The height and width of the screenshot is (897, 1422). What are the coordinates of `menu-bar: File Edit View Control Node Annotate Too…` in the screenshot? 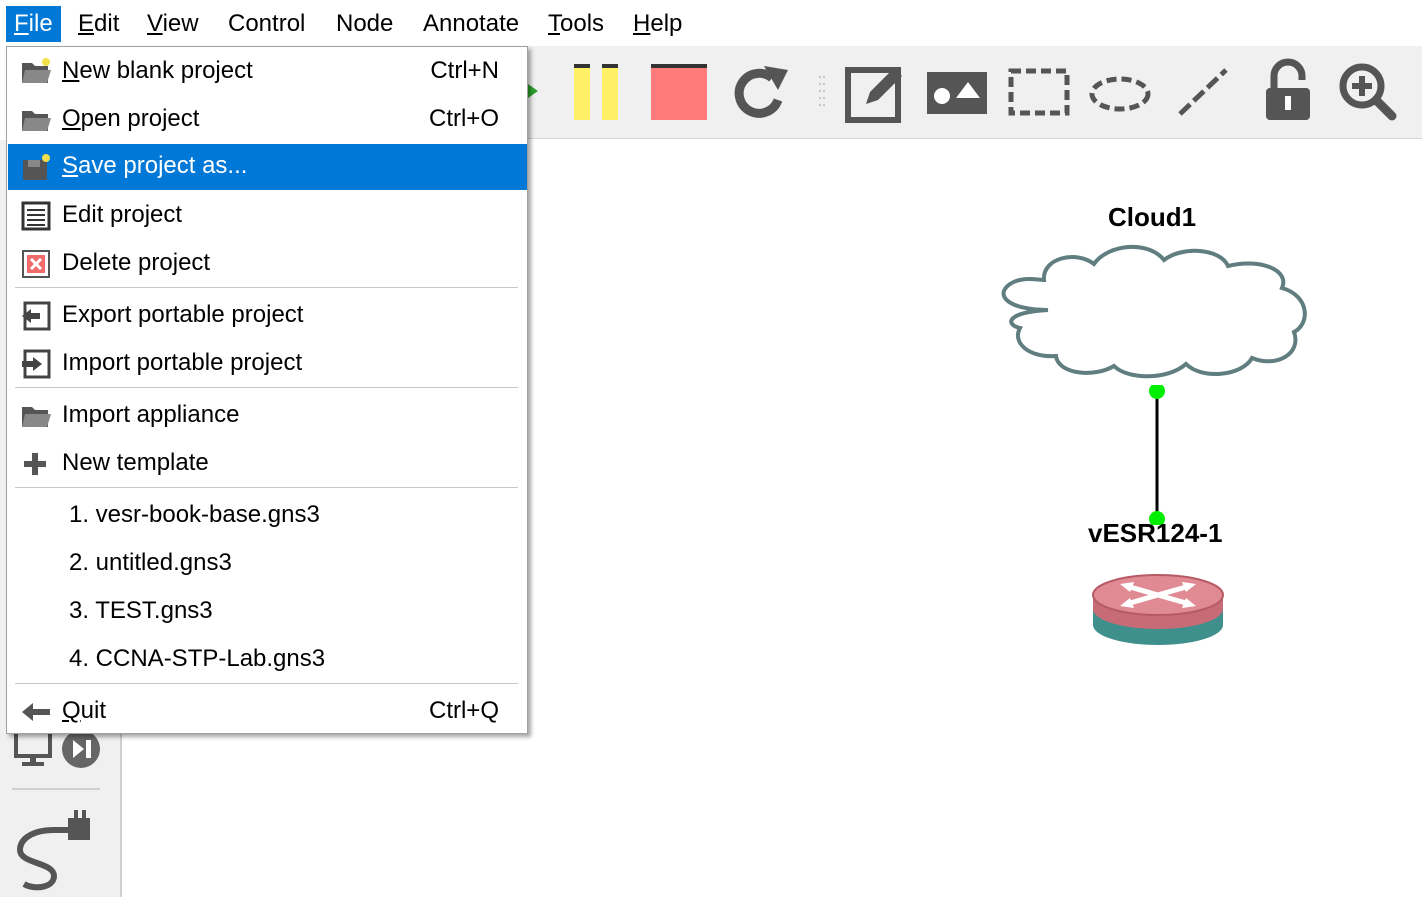 It's located at (711, 22).